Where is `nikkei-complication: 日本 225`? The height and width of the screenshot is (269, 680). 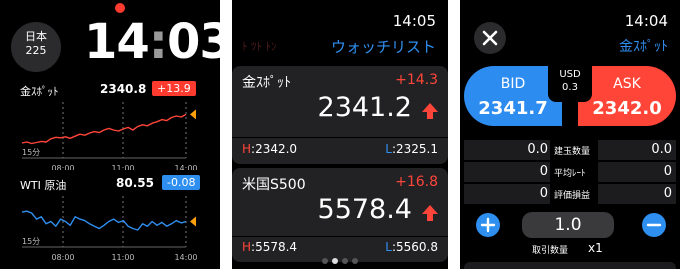
nikkei-complication: 日本 225 is located at coordinates (36, 47).